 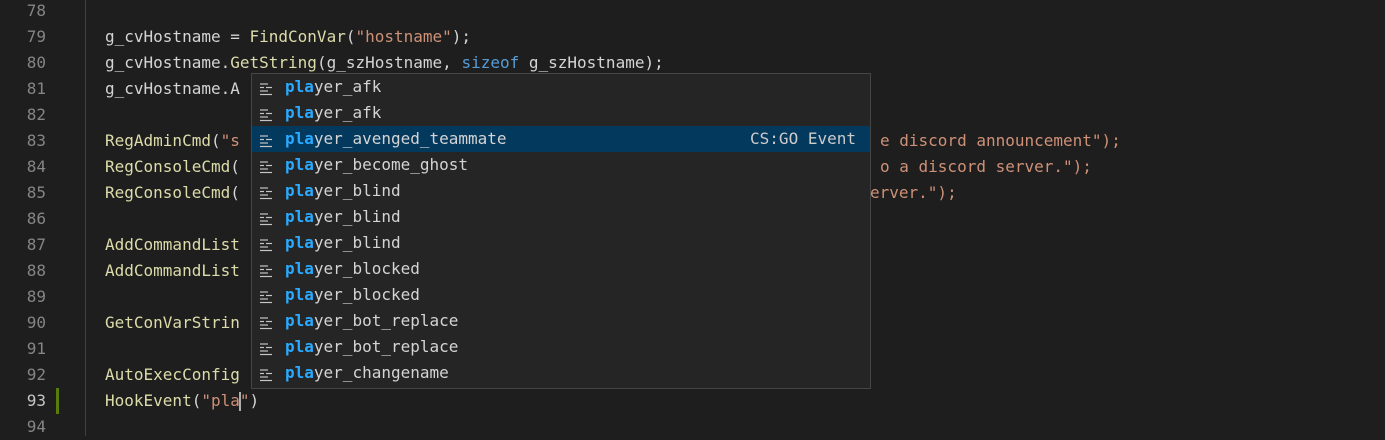 I want to click on suggestion-label: player_changename, so click(x=367, y=373).